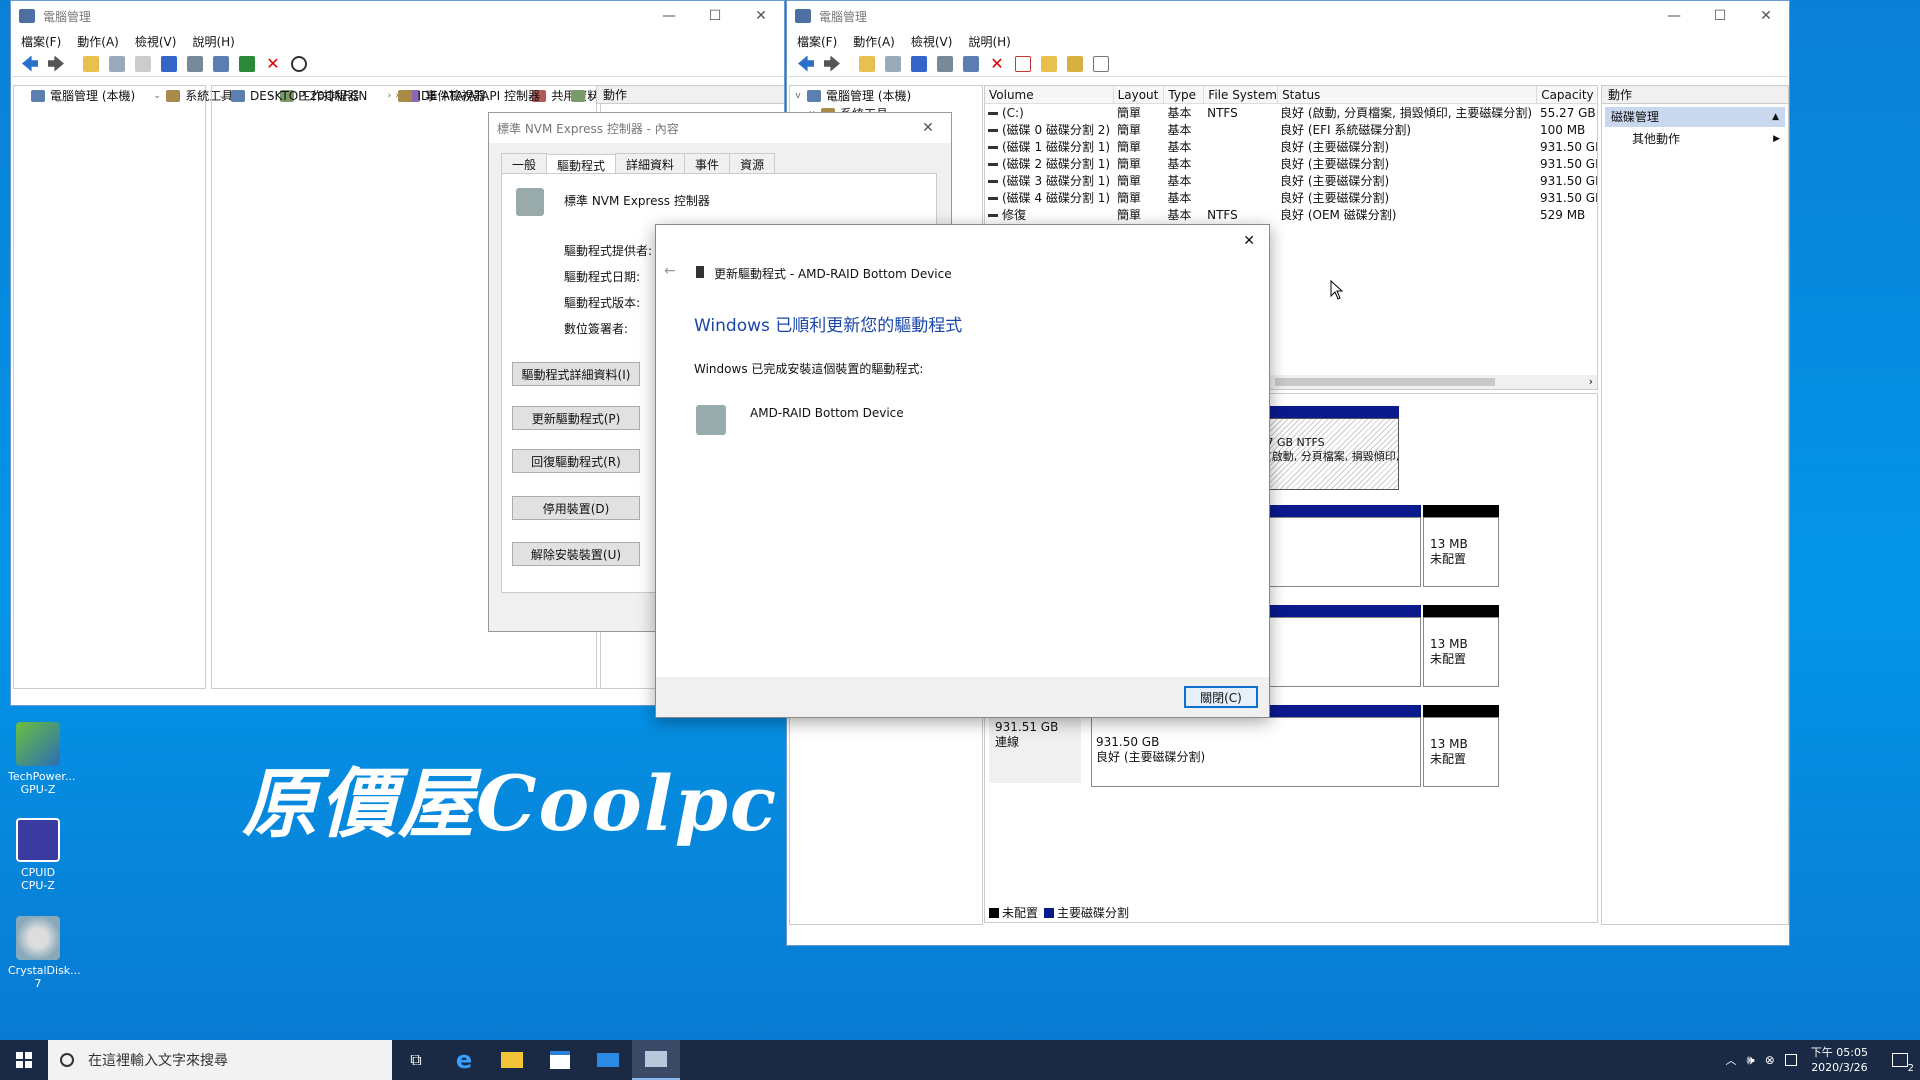  What do you see at coordinates (576, 418) in the screenshot?
I see `update-driver-button: 更新驅動程式(P)` at bounding box center [576, 418].